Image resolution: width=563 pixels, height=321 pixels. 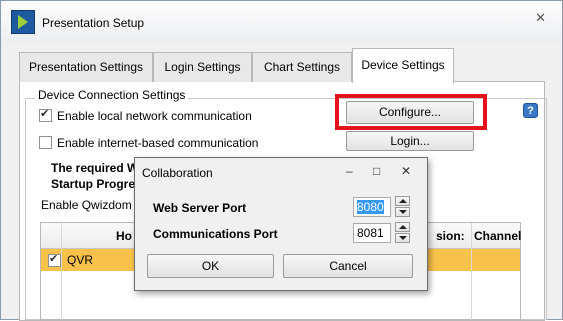 What do you see at coordinates (23, 22) in the screenshot?
I see `app-icon` at bounding box center [23, 22].